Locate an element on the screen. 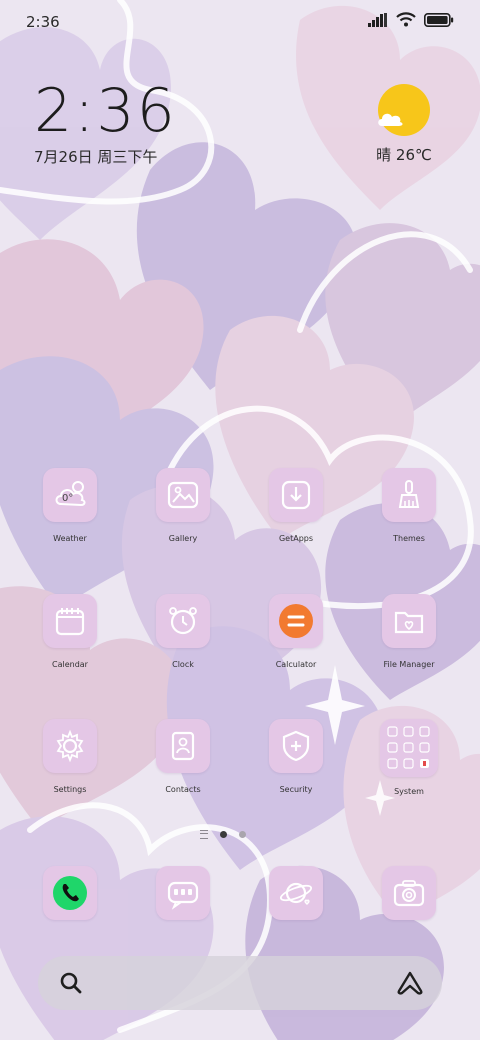  wifi-icon is located at coordinates (406, 19).